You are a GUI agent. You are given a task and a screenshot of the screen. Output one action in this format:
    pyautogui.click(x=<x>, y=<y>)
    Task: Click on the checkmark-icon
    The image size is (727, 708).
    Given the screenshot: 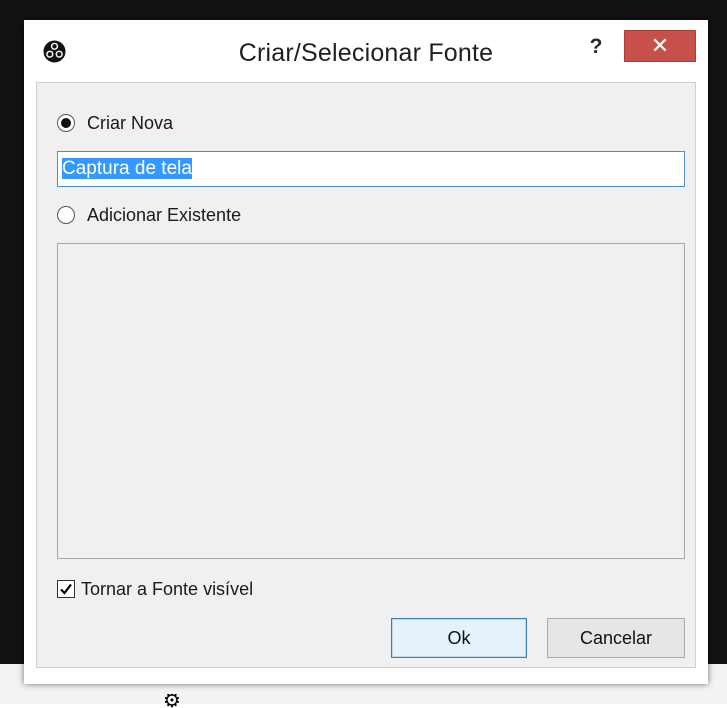 What is the action you would take?
    pyautogui.click(x=66, y=589)
    